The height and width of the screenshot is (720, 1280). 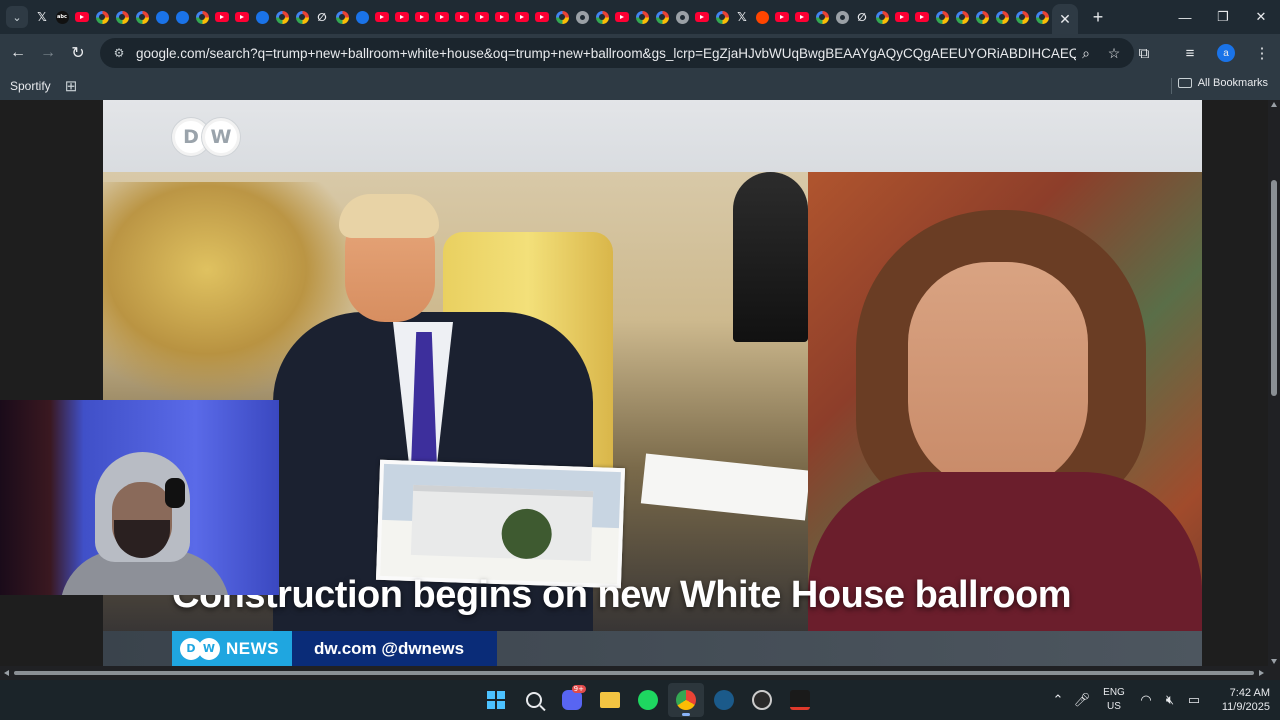 I want to click on profile-avatar: a, so click(x=1226, y=53).